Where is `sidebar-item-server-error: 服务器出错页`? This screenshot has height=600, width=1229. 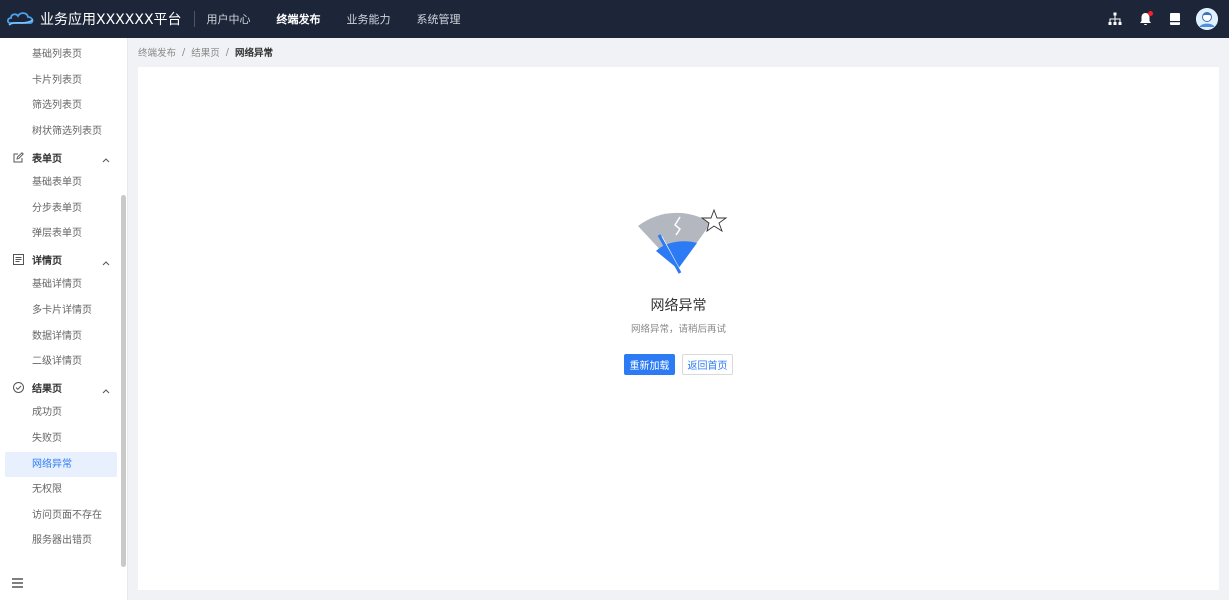
sidebar-item-server-error: 服务器出错页 is located at coordinates (63, 541).